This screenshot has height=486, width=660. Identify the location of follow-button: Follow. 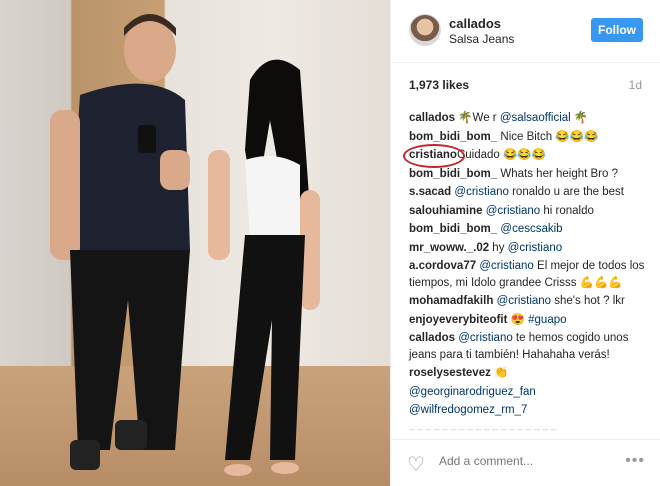
(617, 30).